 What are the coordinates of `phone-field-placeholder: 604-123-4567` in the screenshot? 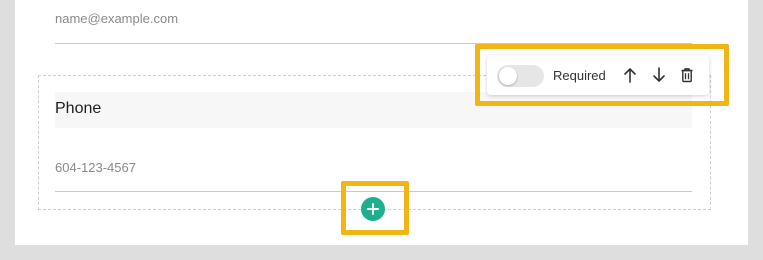 It's located at (95, 167).